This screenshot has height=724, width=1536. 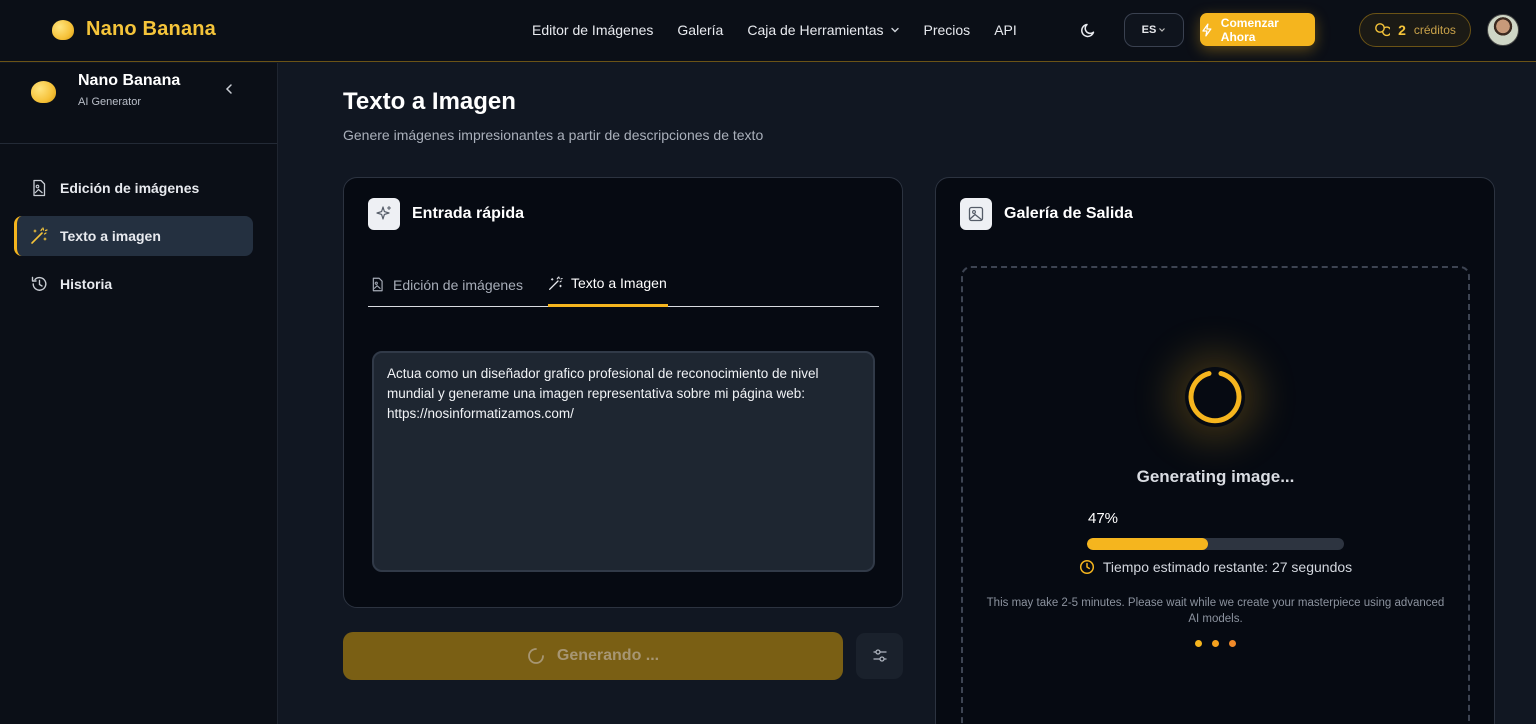 I want to click on progress-bar-fill, so click(x=1147, y=544).